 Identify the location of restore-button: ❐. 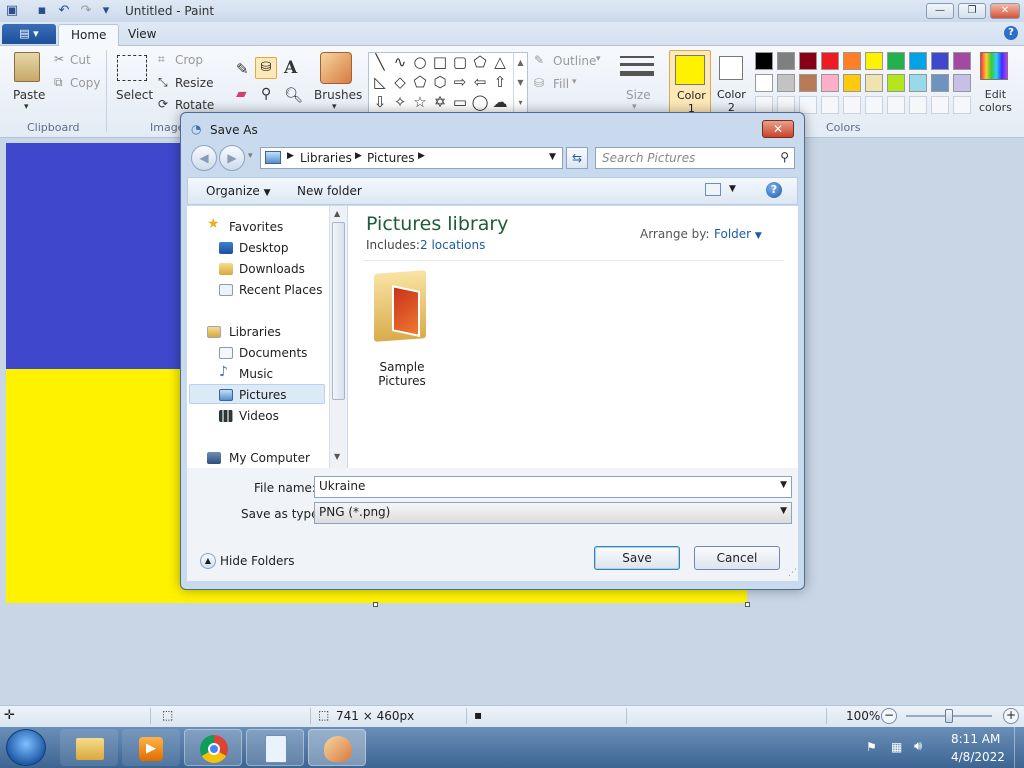
(972, 11).